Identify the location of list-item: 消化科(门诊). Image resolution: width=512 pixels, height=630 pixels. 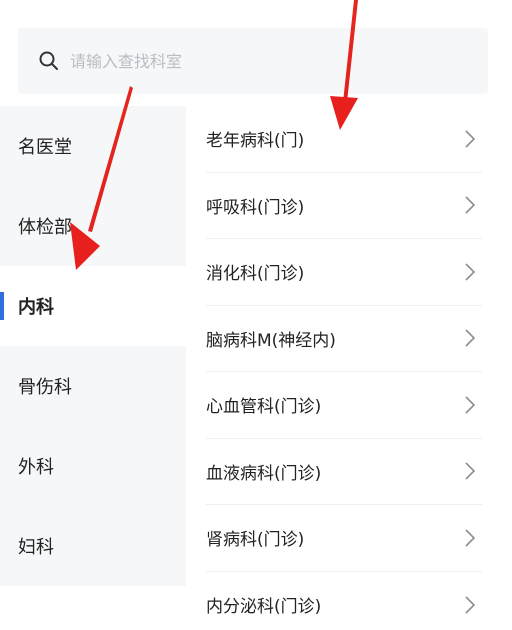
(344, 272).